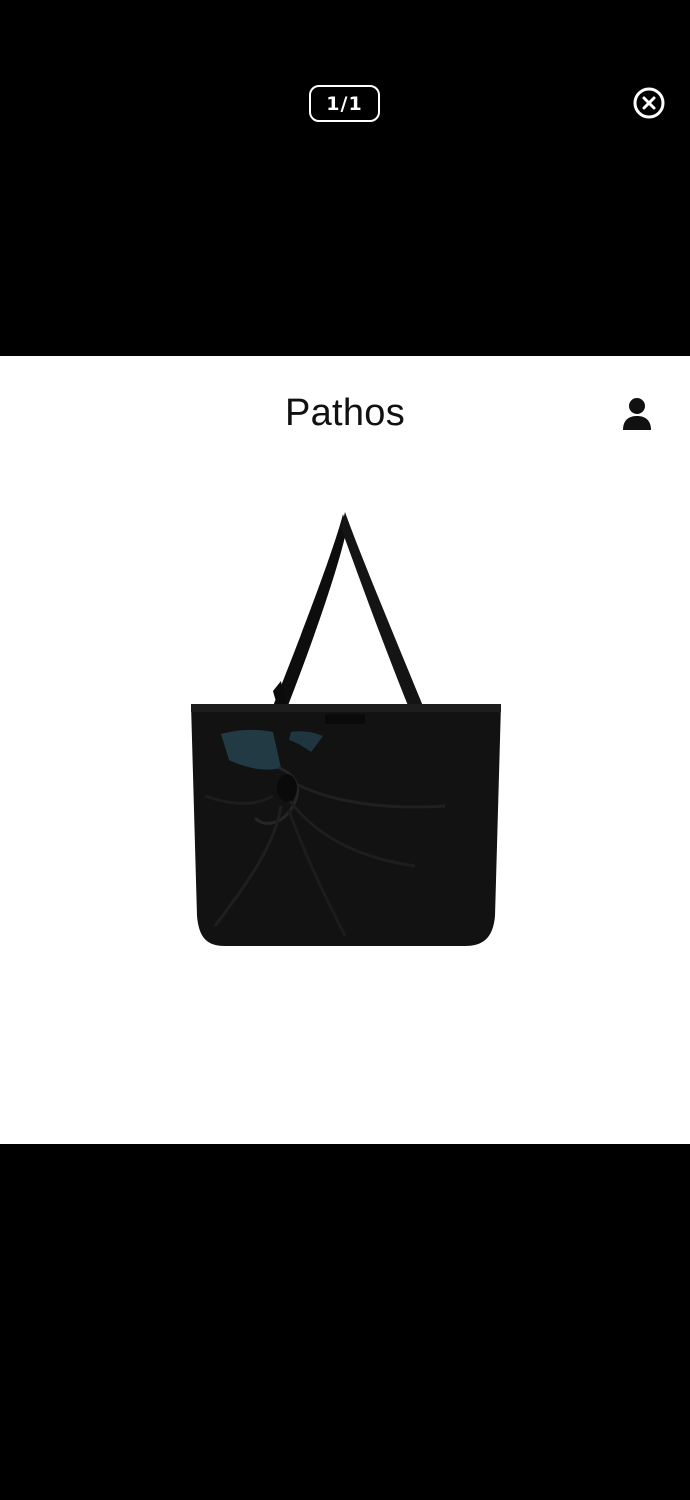 This screenshot has height=1500, width=690. I want to click on user-icon, so click(637, 414).